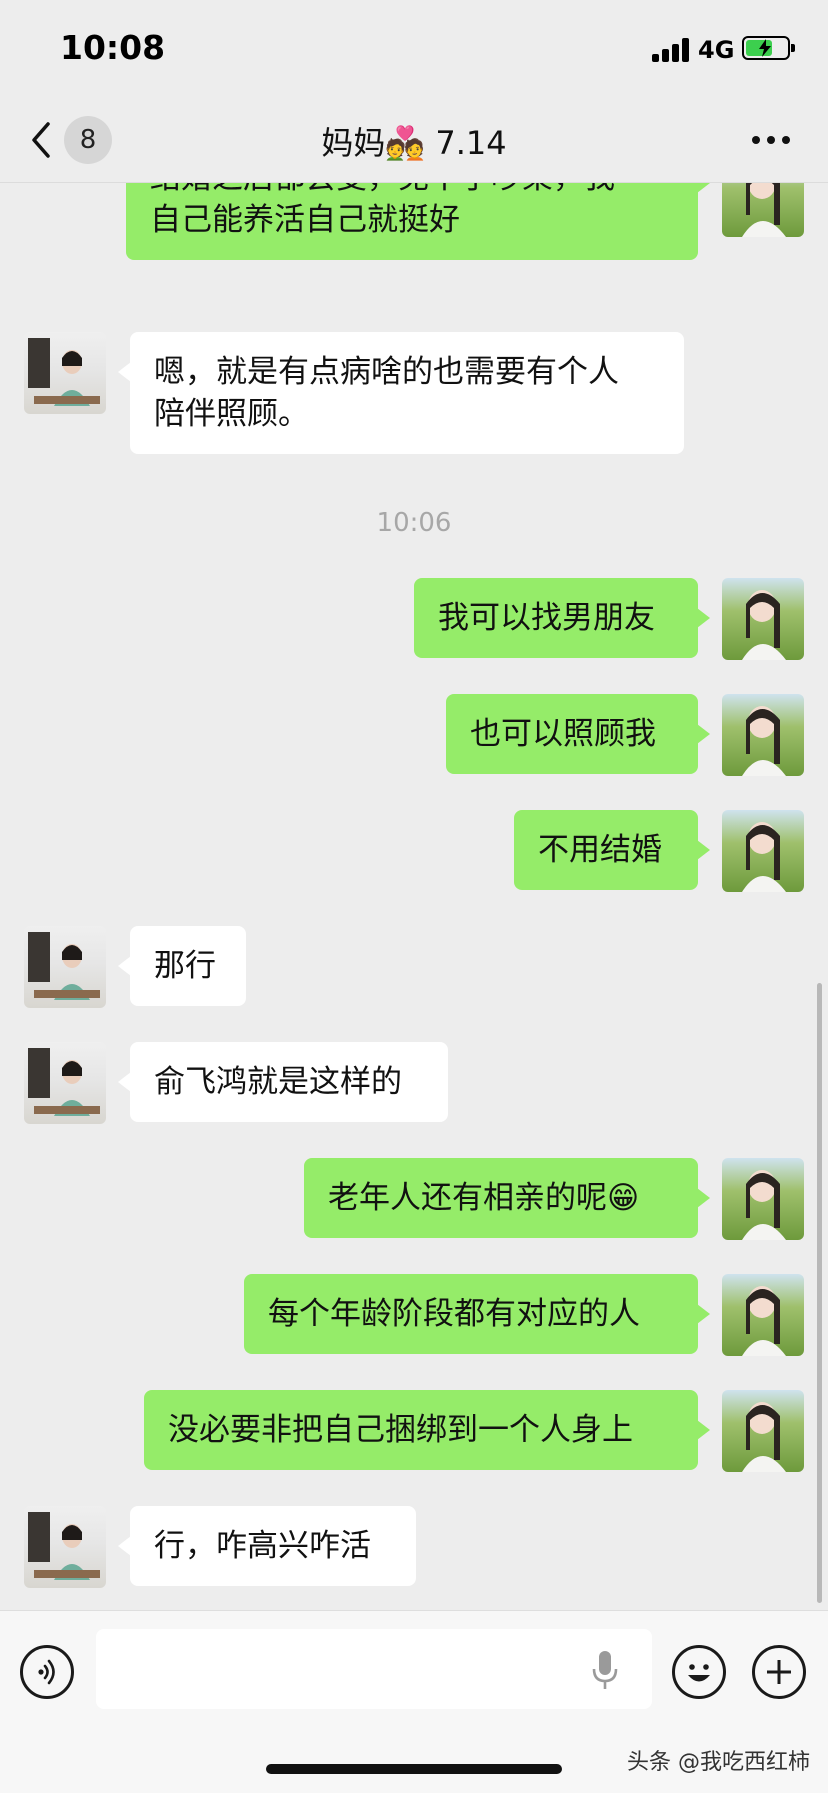 This screenshot has width=828, height=1793. I want to click on chat-header: 8 妈妈💑 7.14, so click(414, 141).